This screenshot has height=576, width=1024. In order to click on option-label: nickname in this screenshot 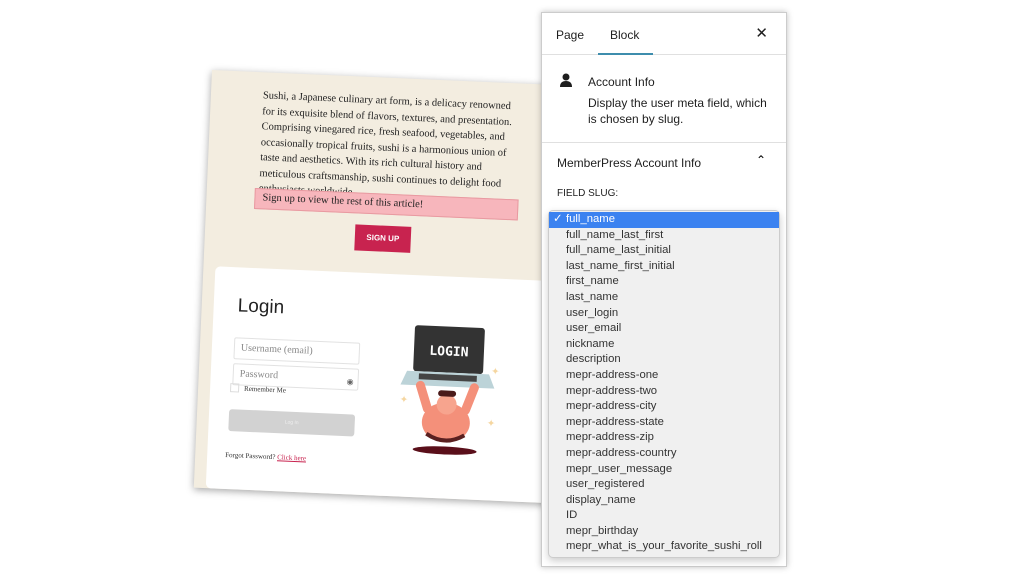, I will do `click(590, 343)`.